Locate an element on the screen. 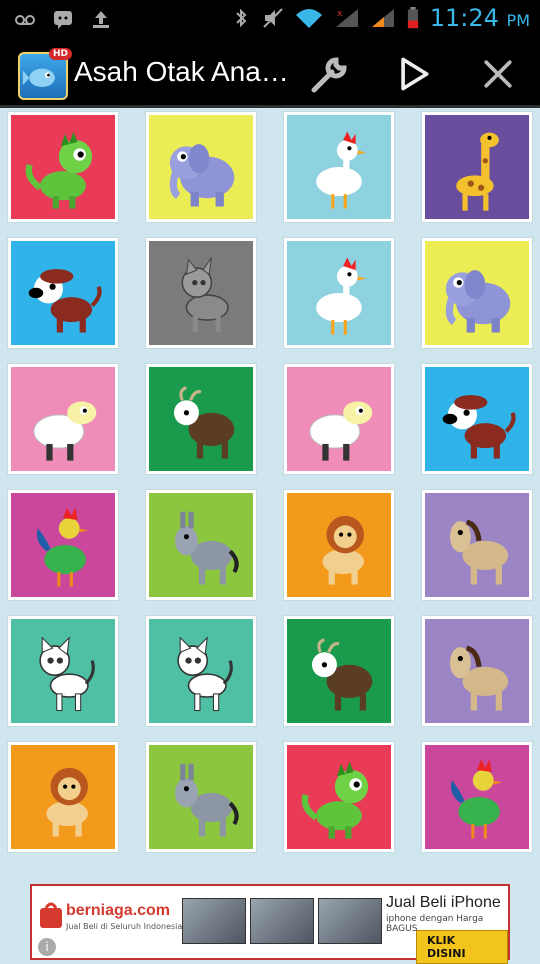 This screenshot has height=964, width=540. close-icon is located at coordinates (498, 74).